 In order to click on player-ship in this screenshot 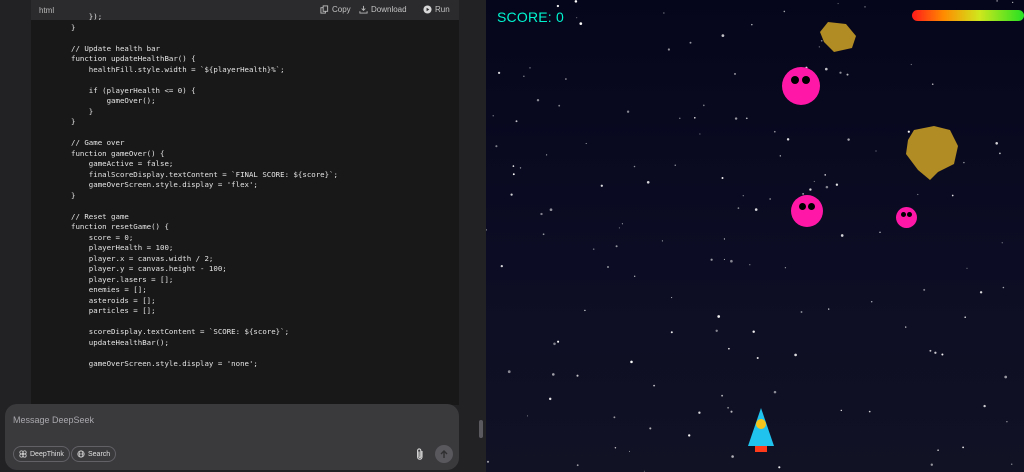, I will do `click(761, 430)`.